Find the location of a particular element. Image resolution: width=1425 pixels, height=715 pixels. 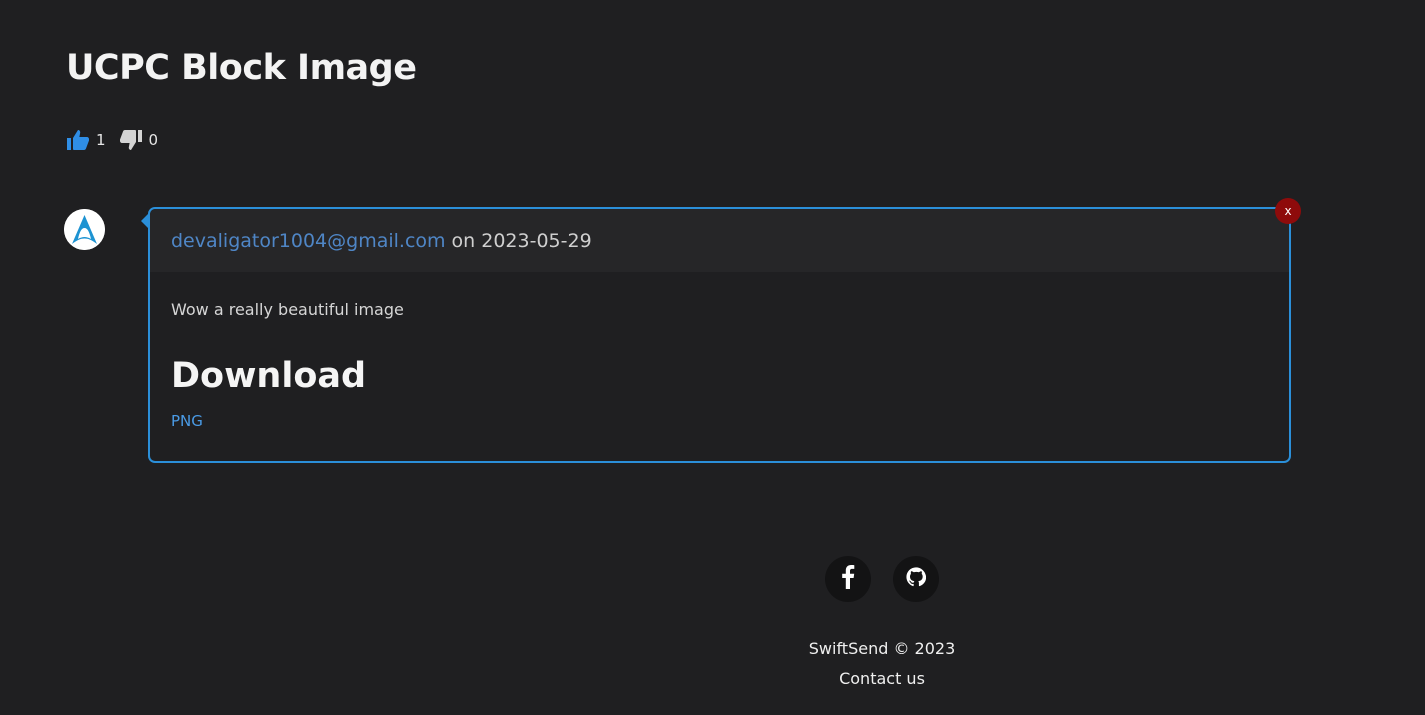

thumbs-up-icon is located at coordinates (78, 140).